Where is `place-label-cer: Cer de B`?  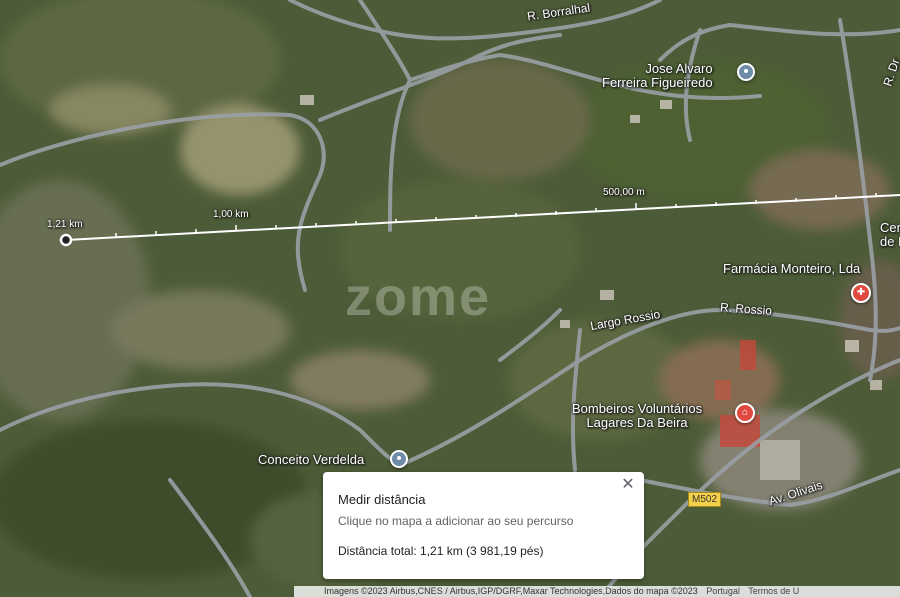
place-label-cer: Cer de B is located at coordinates (890, 235).